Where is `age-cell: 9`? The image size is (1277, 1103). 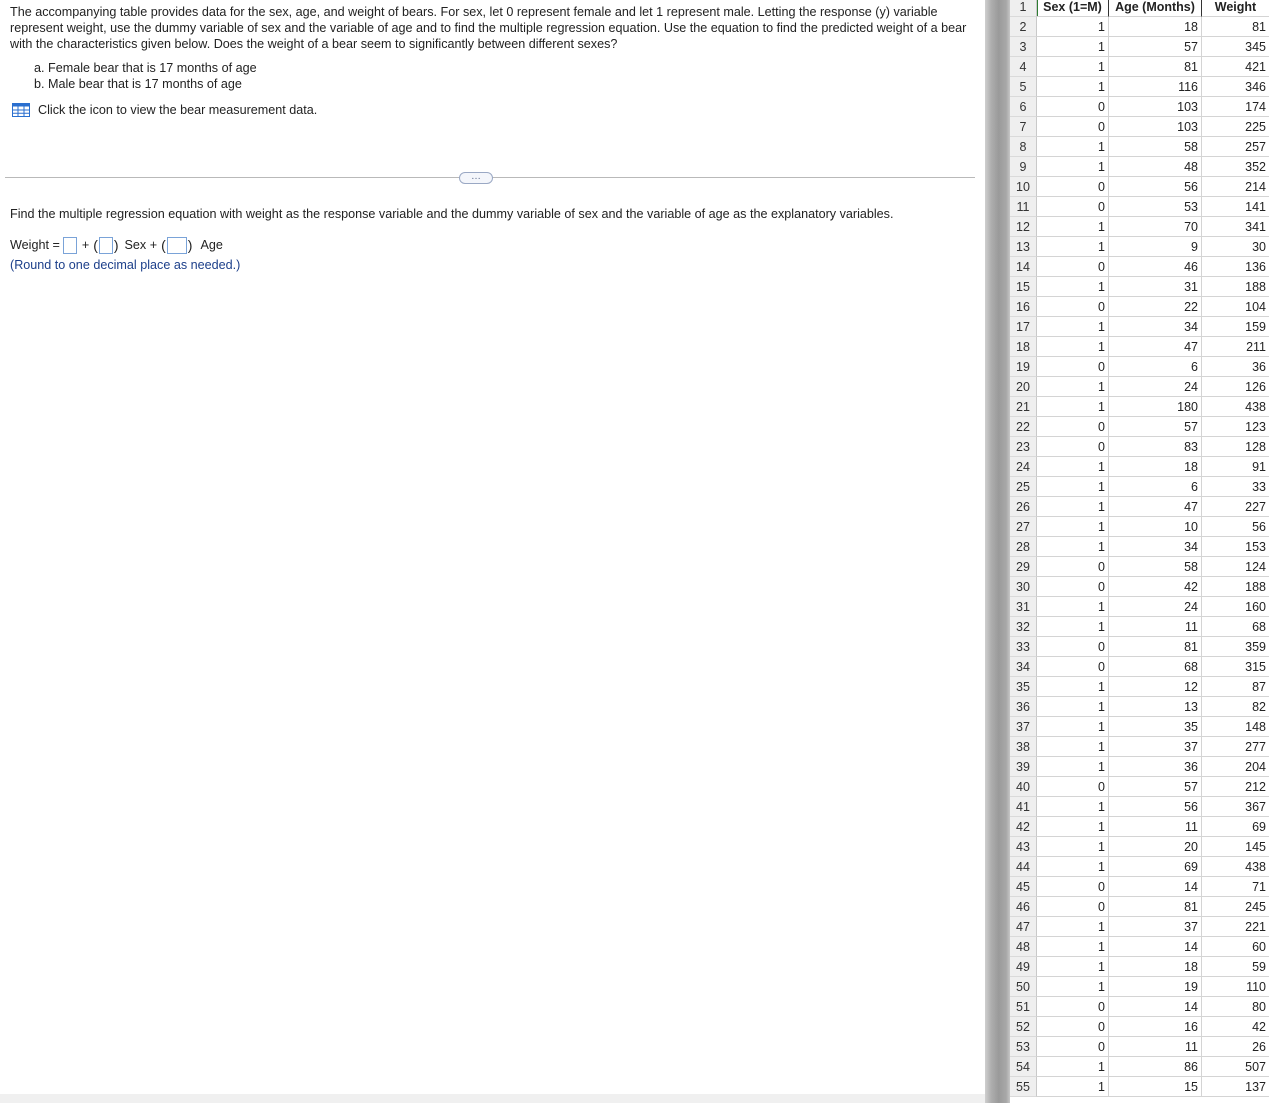 age-cell: 9 is located at coordinates (1155, 247).